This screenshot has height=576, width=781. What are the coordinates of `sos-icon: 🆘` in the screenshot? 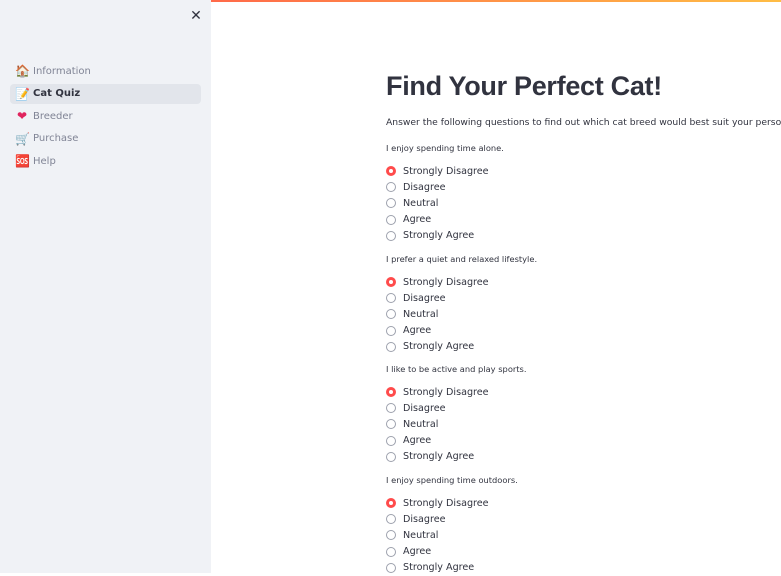 It's located at (22, 161).